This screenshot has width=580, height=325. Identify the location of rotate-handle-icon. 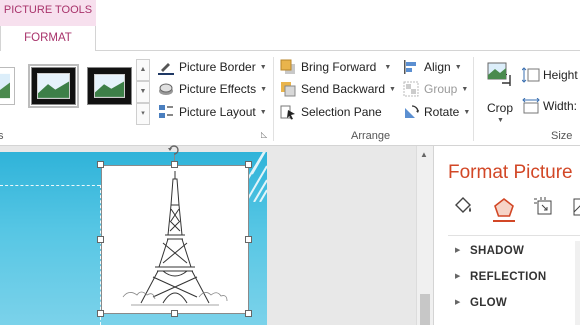
(174, 150).